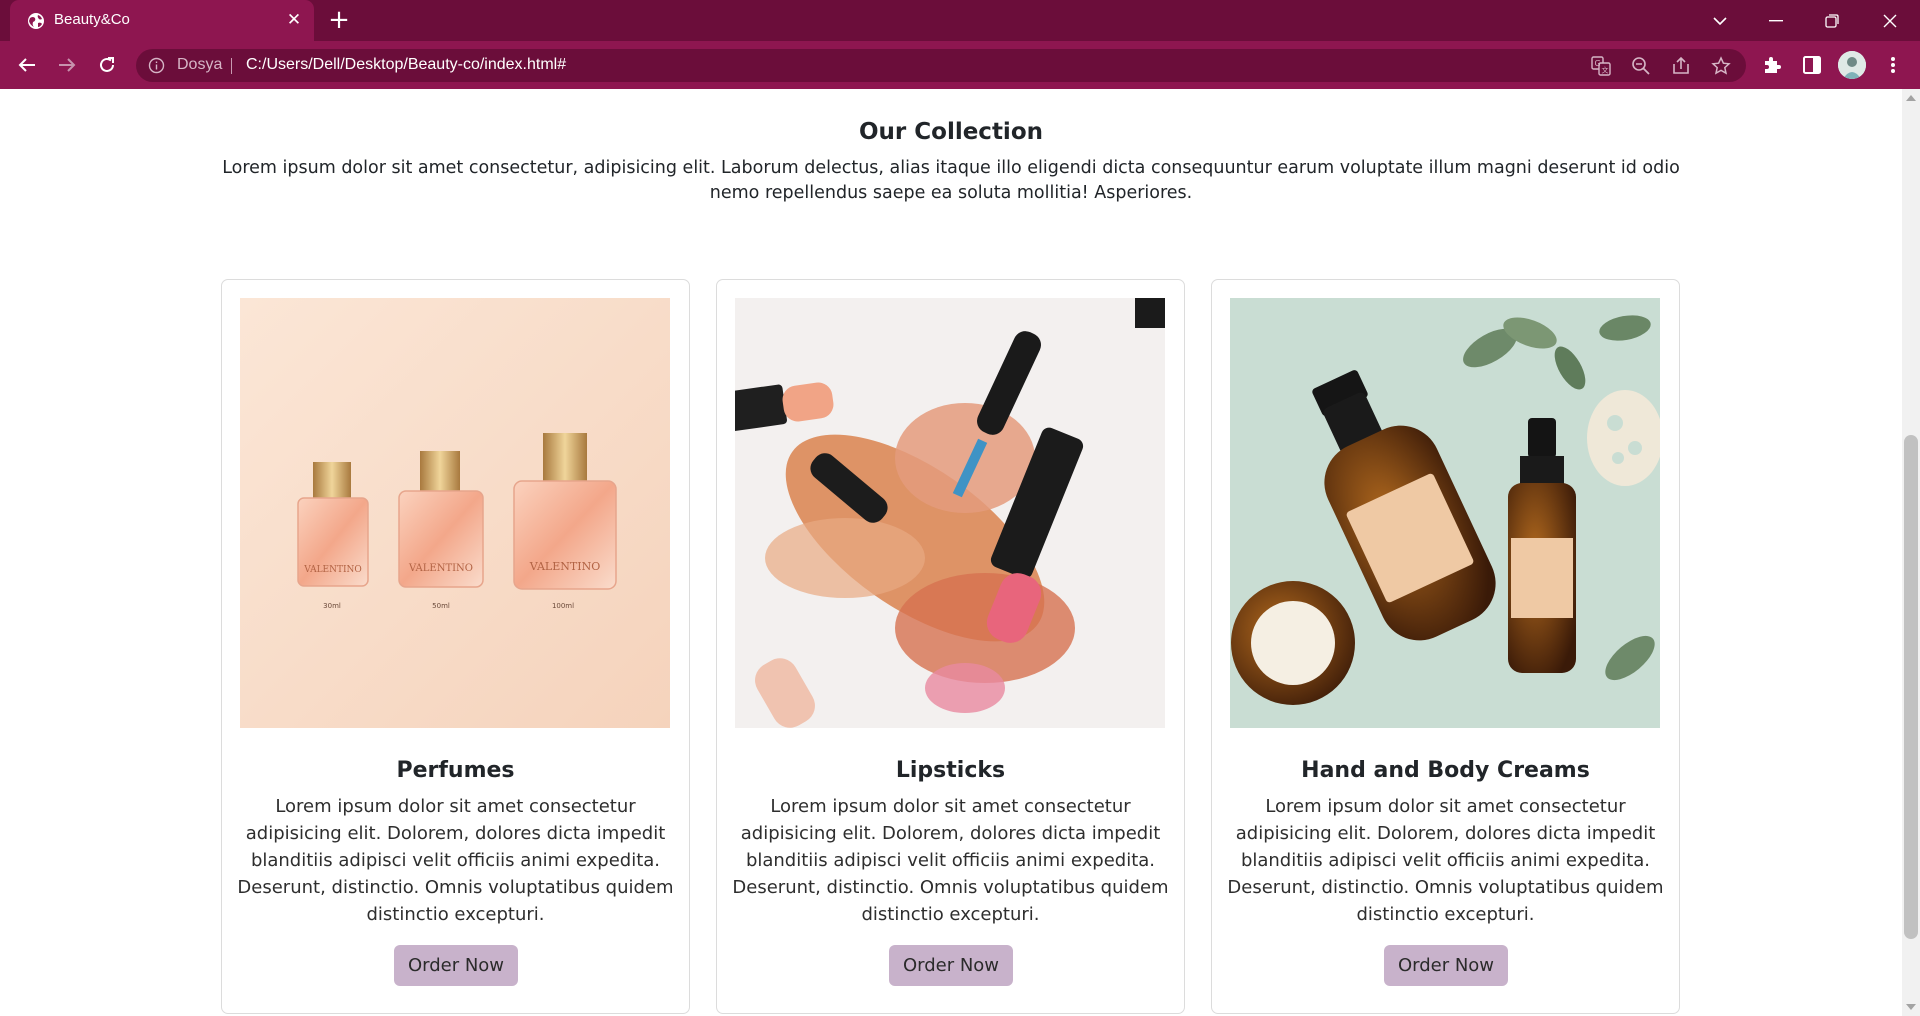 The width and height of the screenshot is (1920, 1016). I want to click on profile-avatar, so click(1852, 65).